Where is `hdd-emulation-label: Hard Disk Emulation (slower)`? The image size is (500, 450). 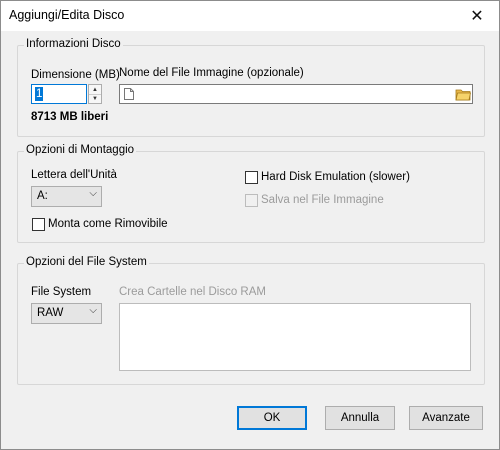
hdd-emulation-label: Hard Disk Emulation (slower) is located at coordinates (335, 177).